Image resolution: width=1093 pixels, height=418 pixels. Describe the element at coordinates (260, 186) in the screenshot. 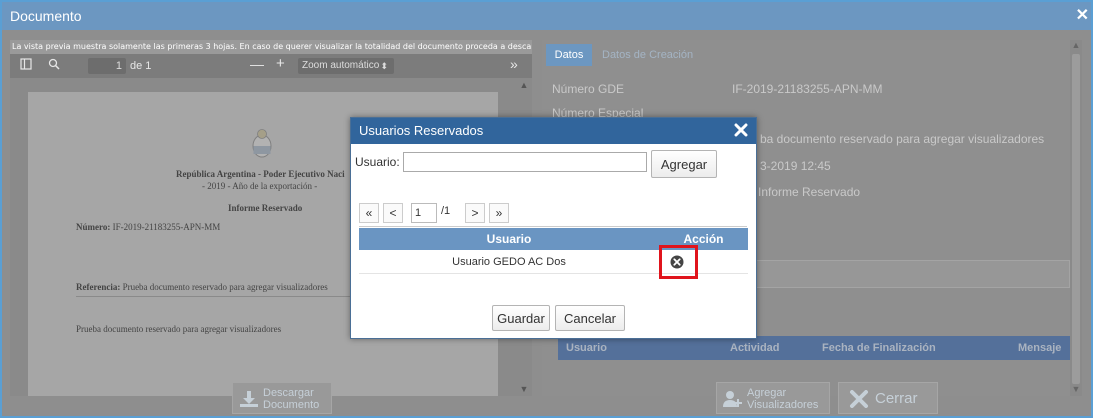

I see `doc-subheader: - 2019 - Año de la exportación -` at that location.